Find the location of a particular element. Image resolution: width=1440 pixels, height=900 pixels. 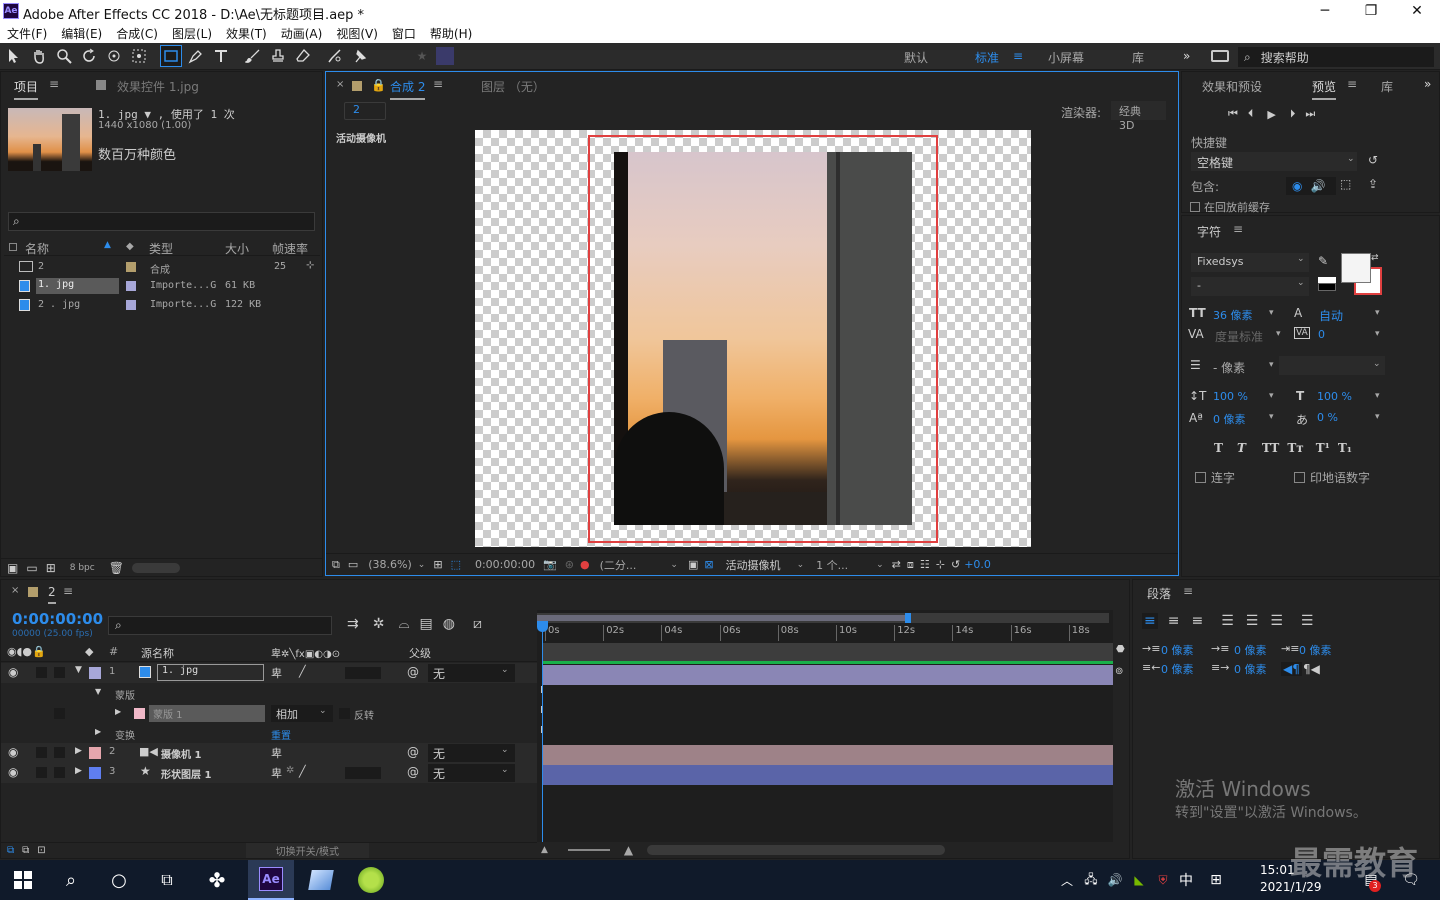

ligature-checkbox-row: 连字 is located at coordinates (1215, 477).